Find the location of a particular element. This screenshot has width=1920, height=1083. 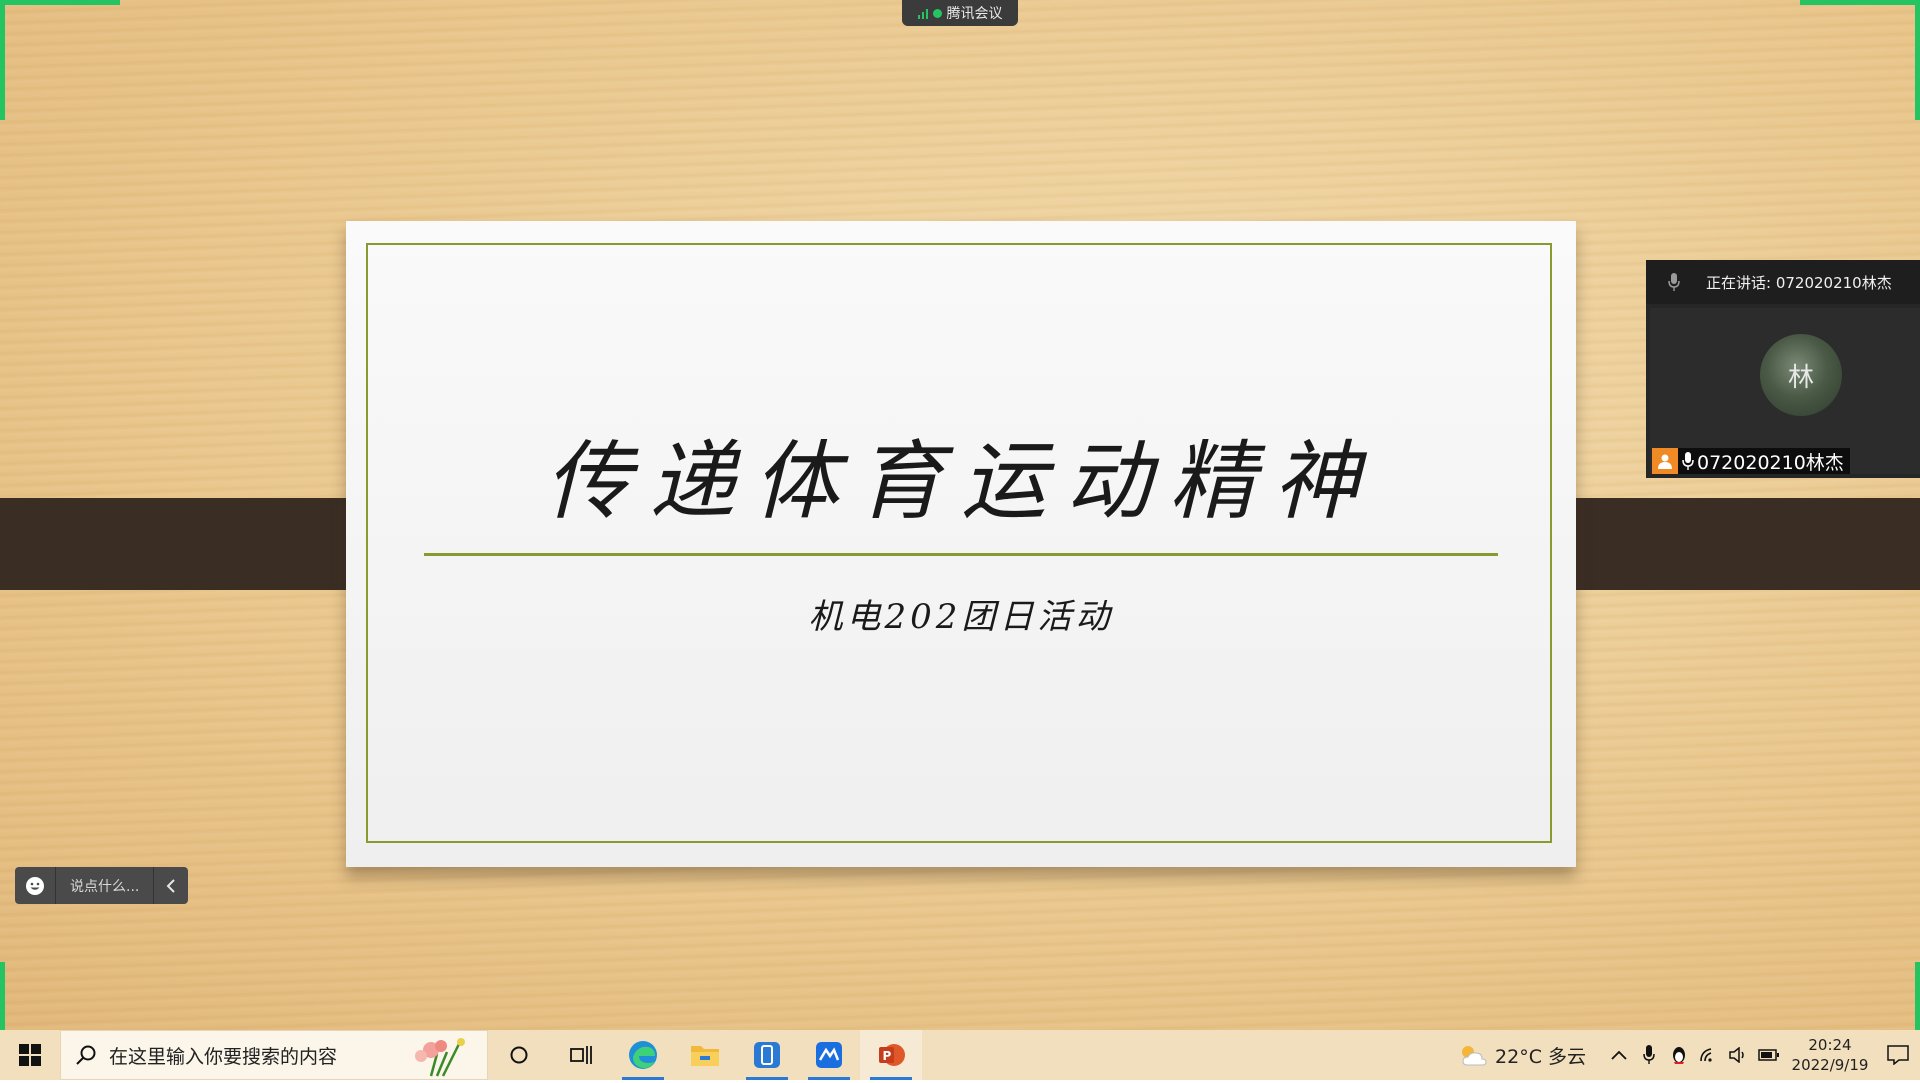

speaker-video: 林 072020210林杰 is located at coordinates (1785, 391).